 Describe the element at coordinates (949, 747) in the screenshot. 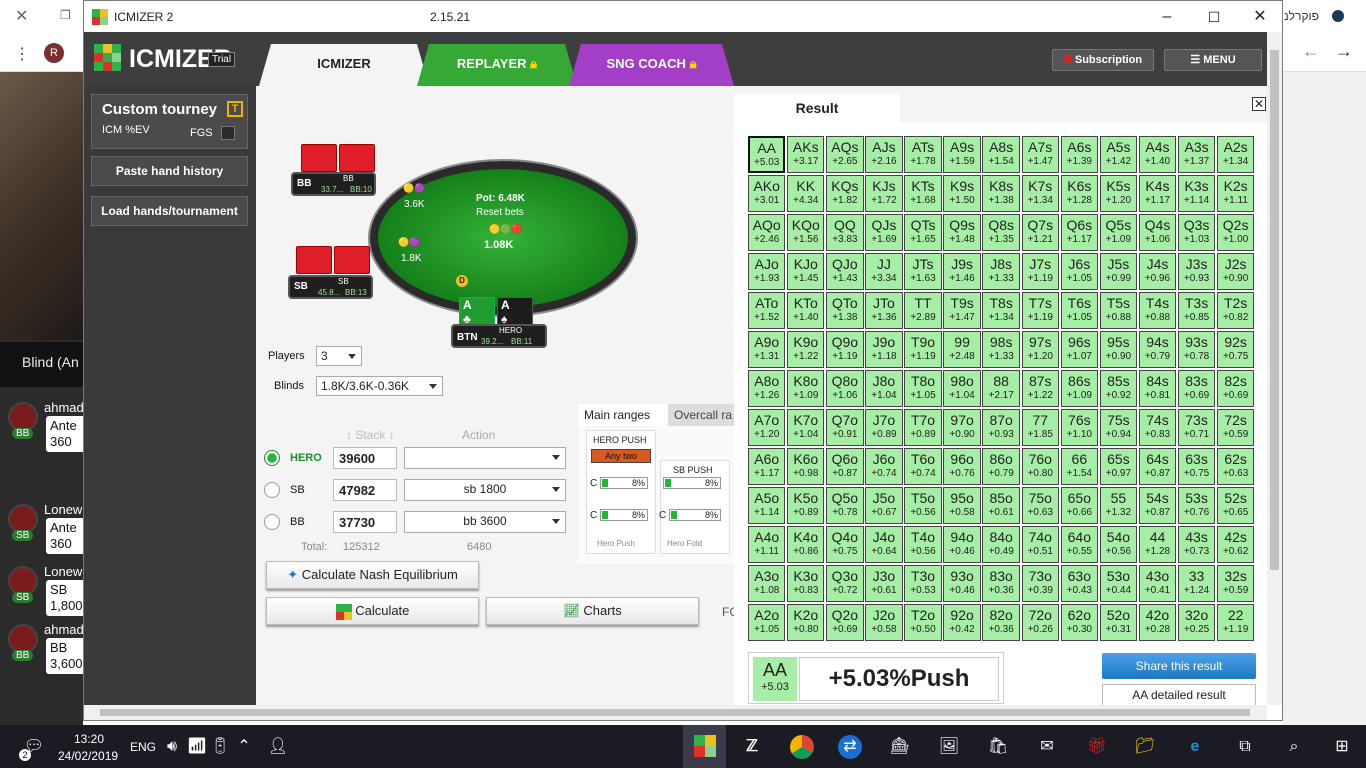

I see `image-viewer-icon: 🖼︎` at that location.